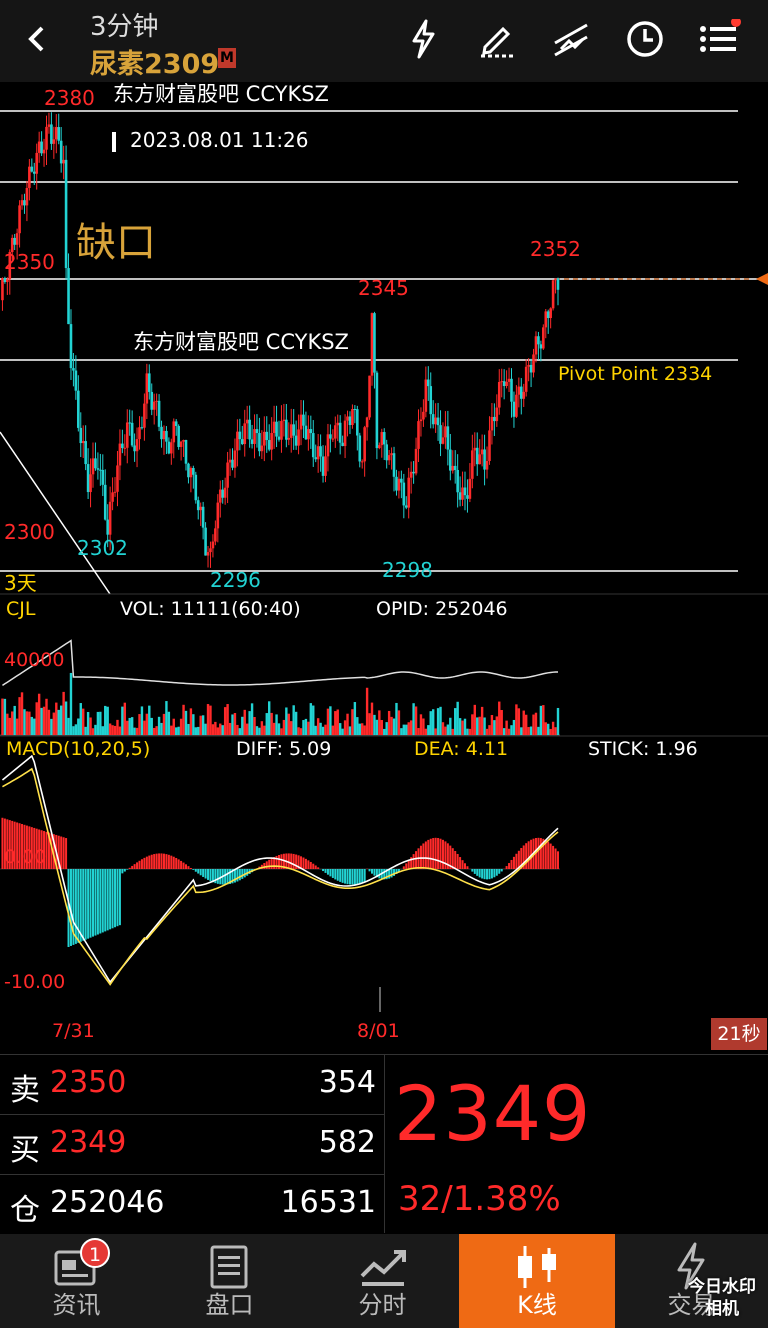 The width and height of the screenshot is (768, 1328). I want to click on tab-label: K线, so click(537, 1305).